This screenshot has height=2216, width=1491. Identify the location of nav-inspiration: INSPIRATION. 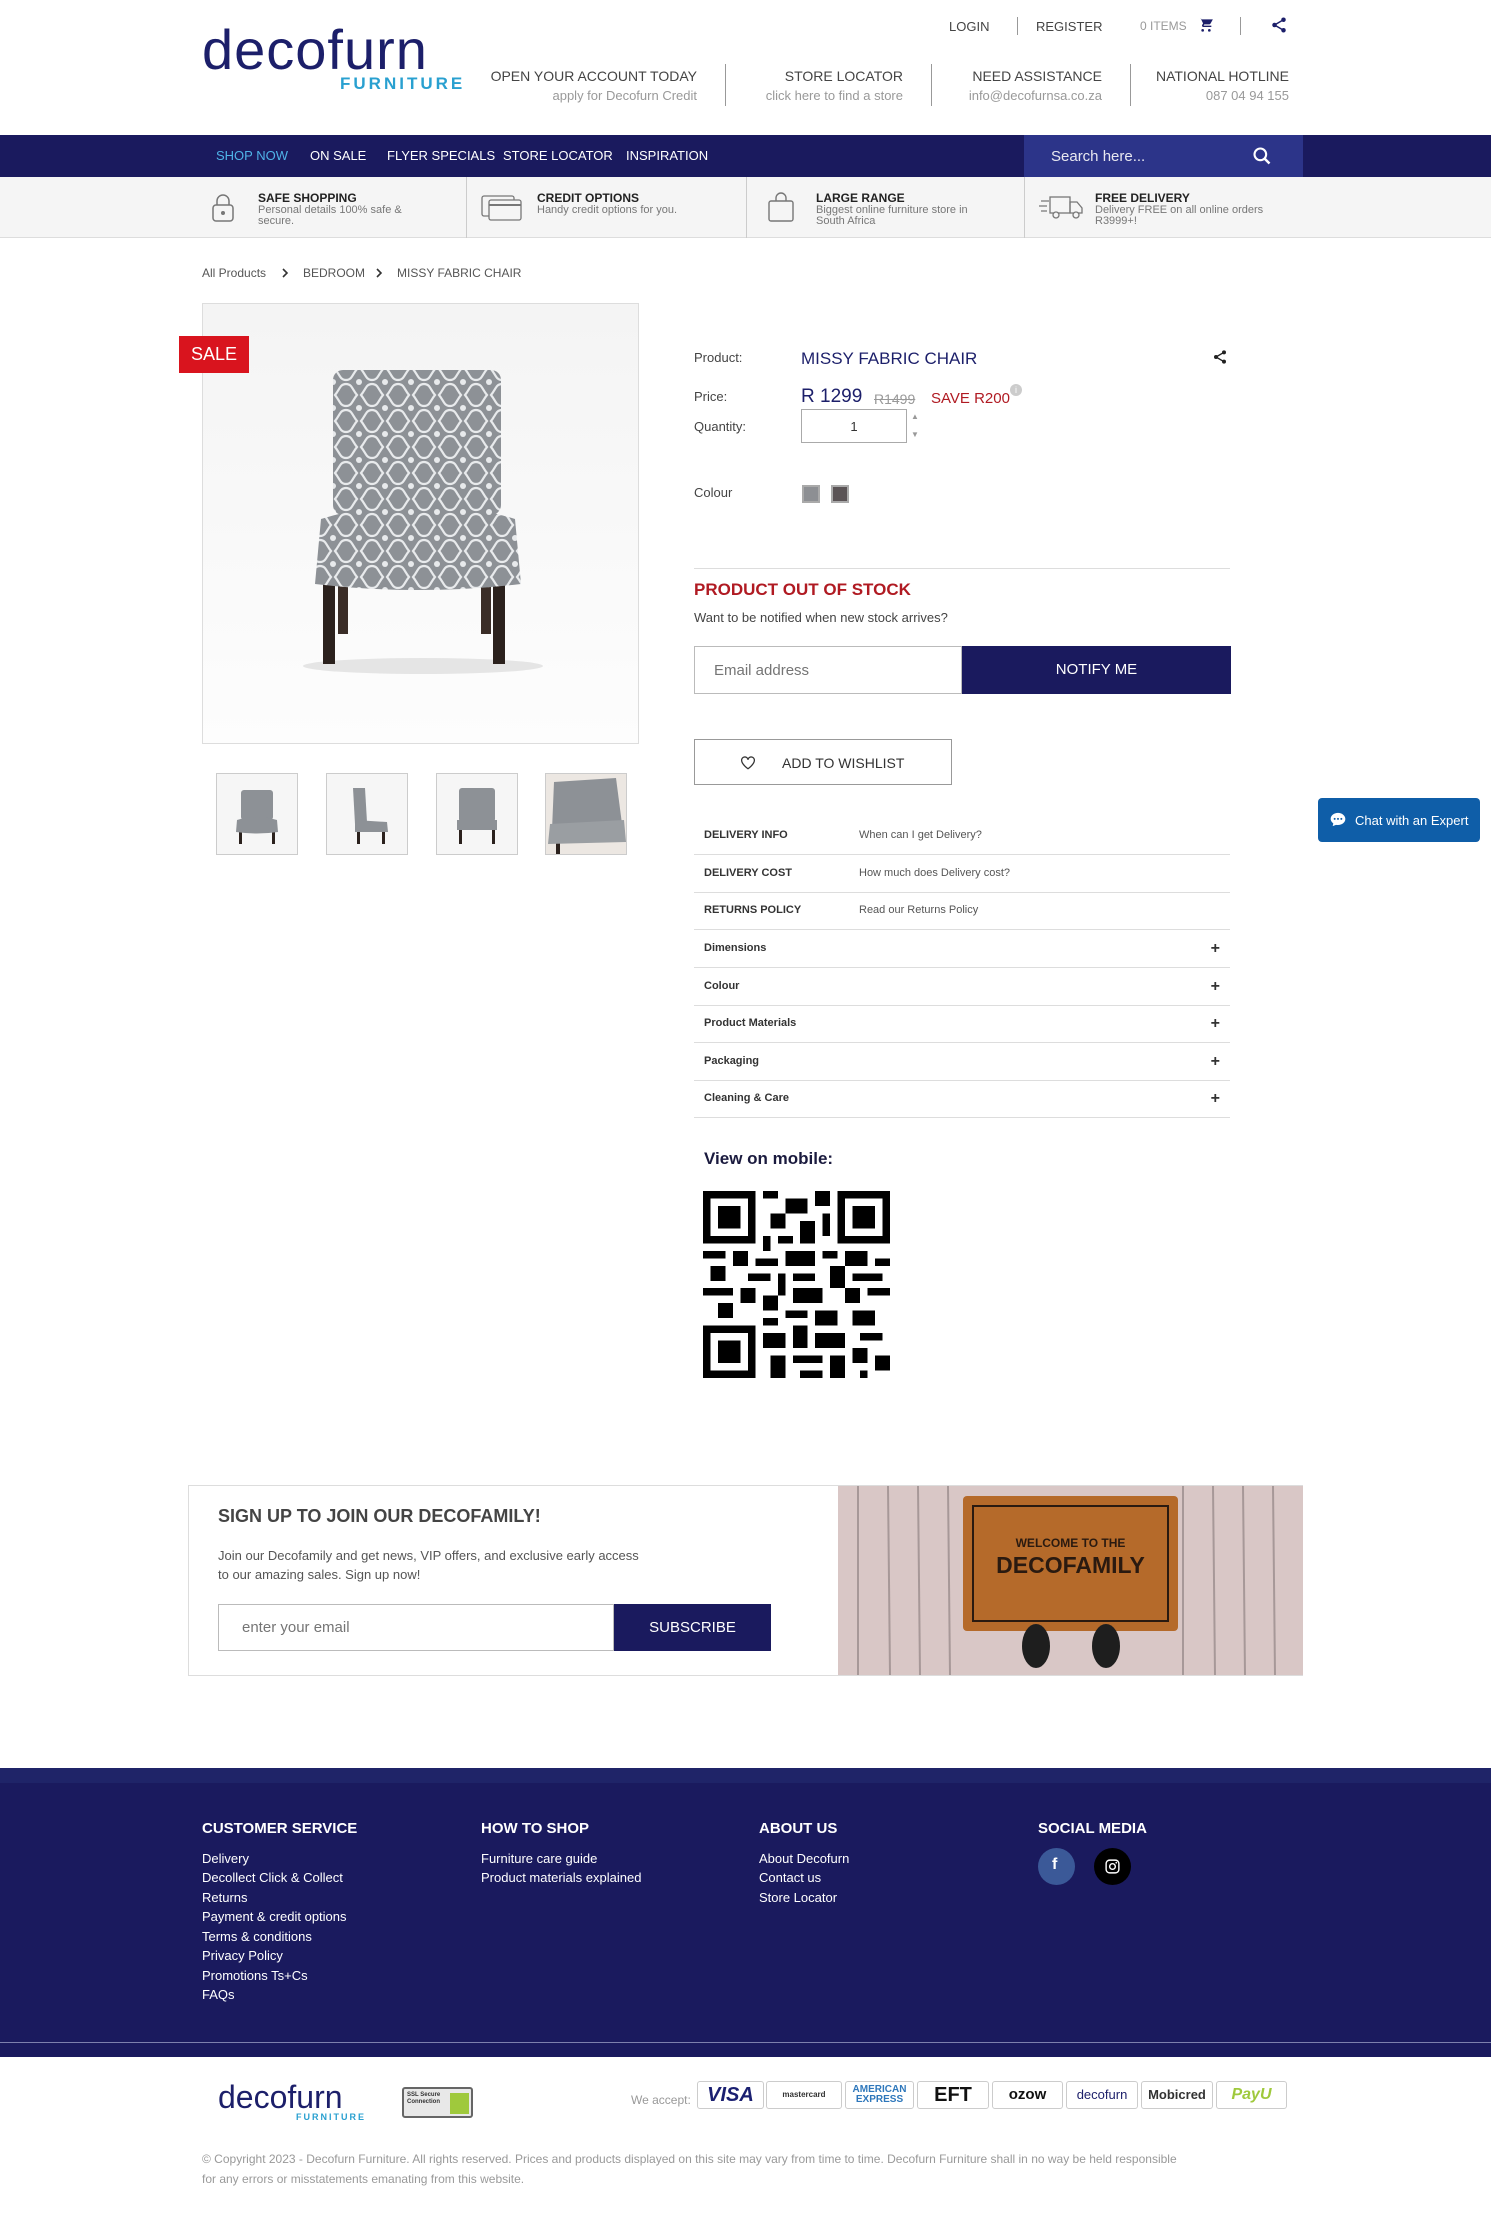
(667, 155).